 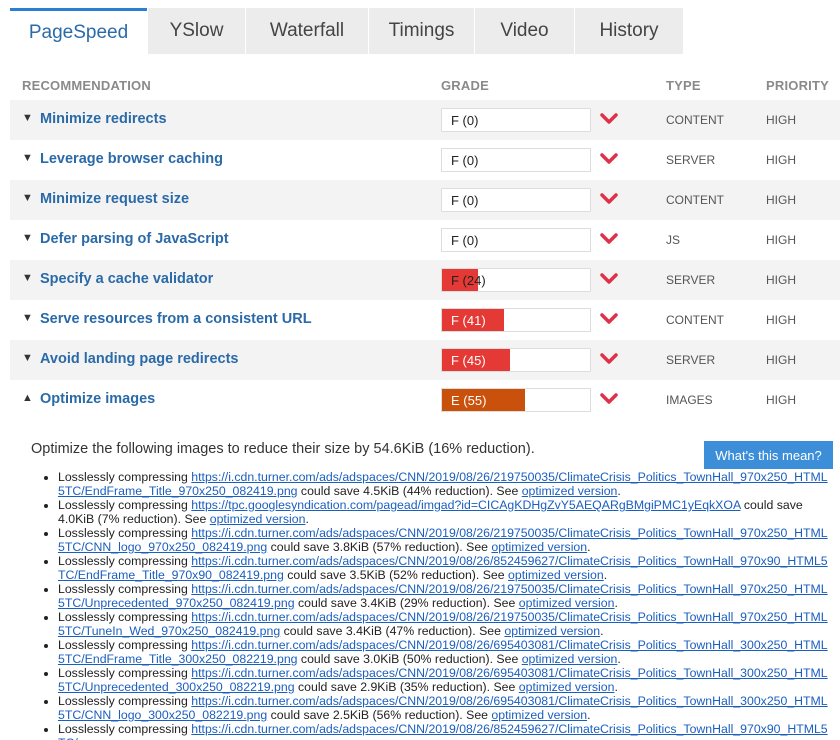 I want to click on recommendation-name: Minimize request size, so click(x=114, y=199).